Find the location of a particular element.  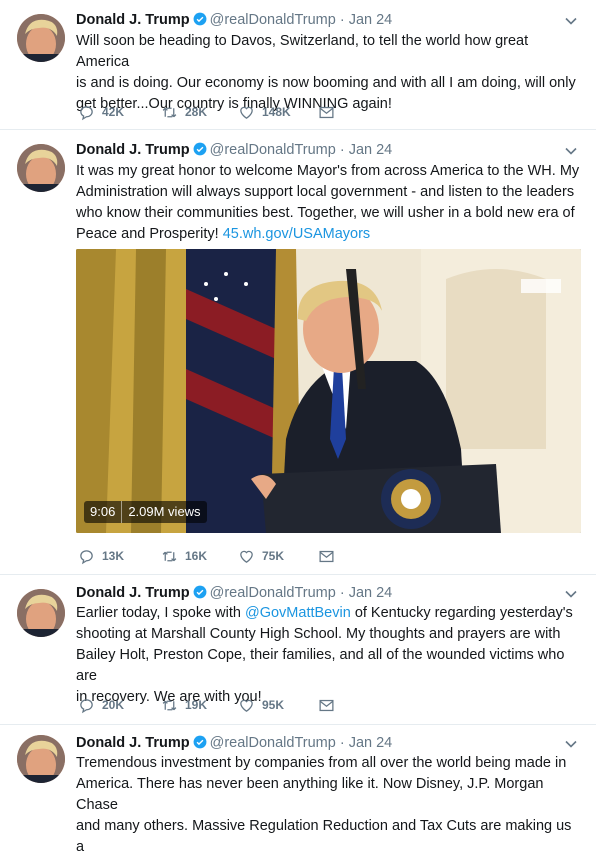

retweet-button: 28K is located at coordinates (184, 112).